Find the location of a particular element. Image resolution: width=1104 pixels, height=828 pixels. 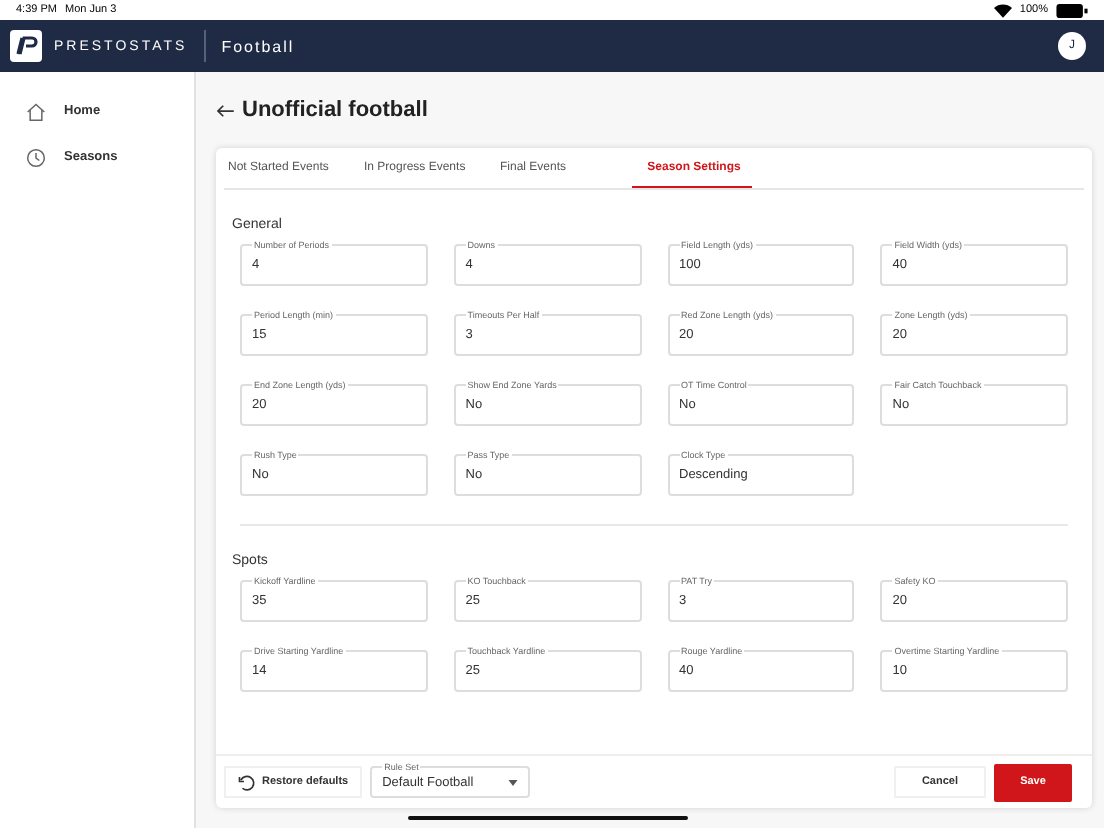

home-icon is located at coordinates (36, 111).